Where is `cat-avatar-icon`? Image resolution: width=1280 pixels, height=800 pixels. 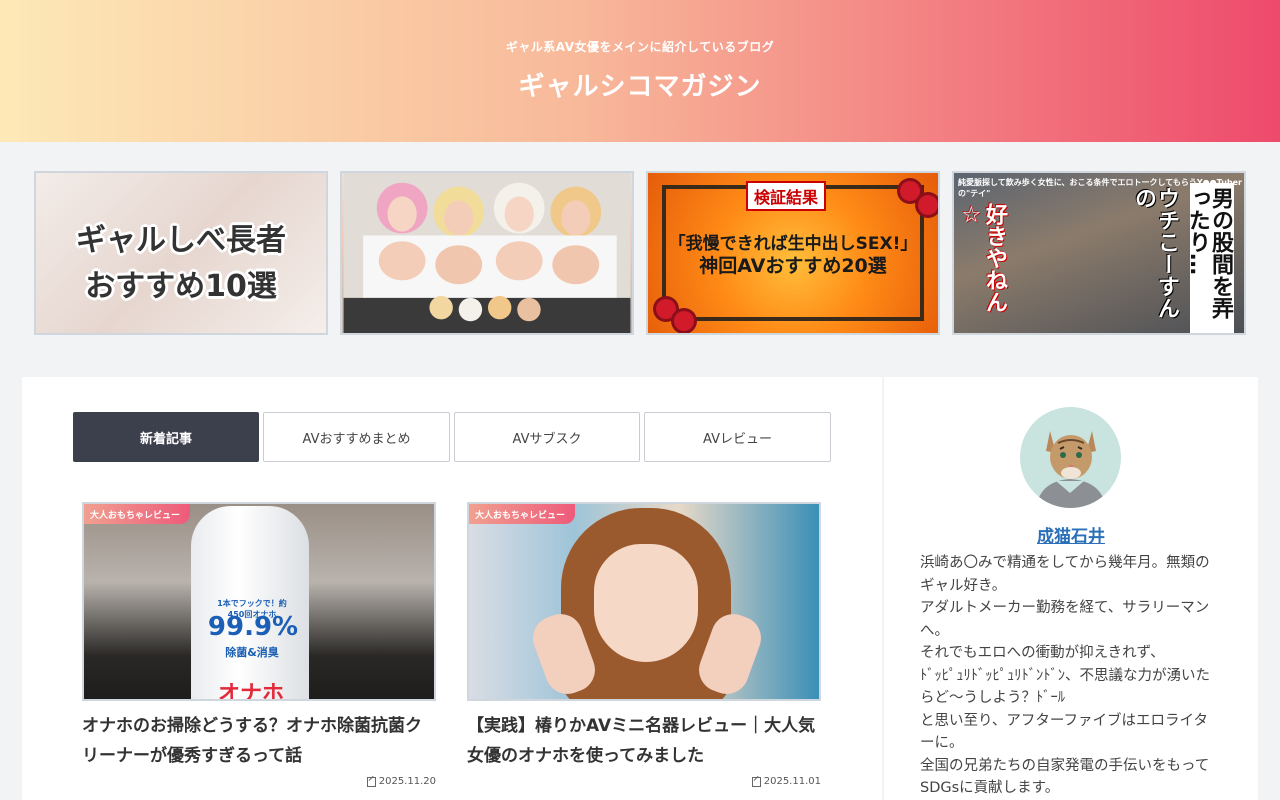
cat-avatar-icon is located at coordinates (1071, 469).